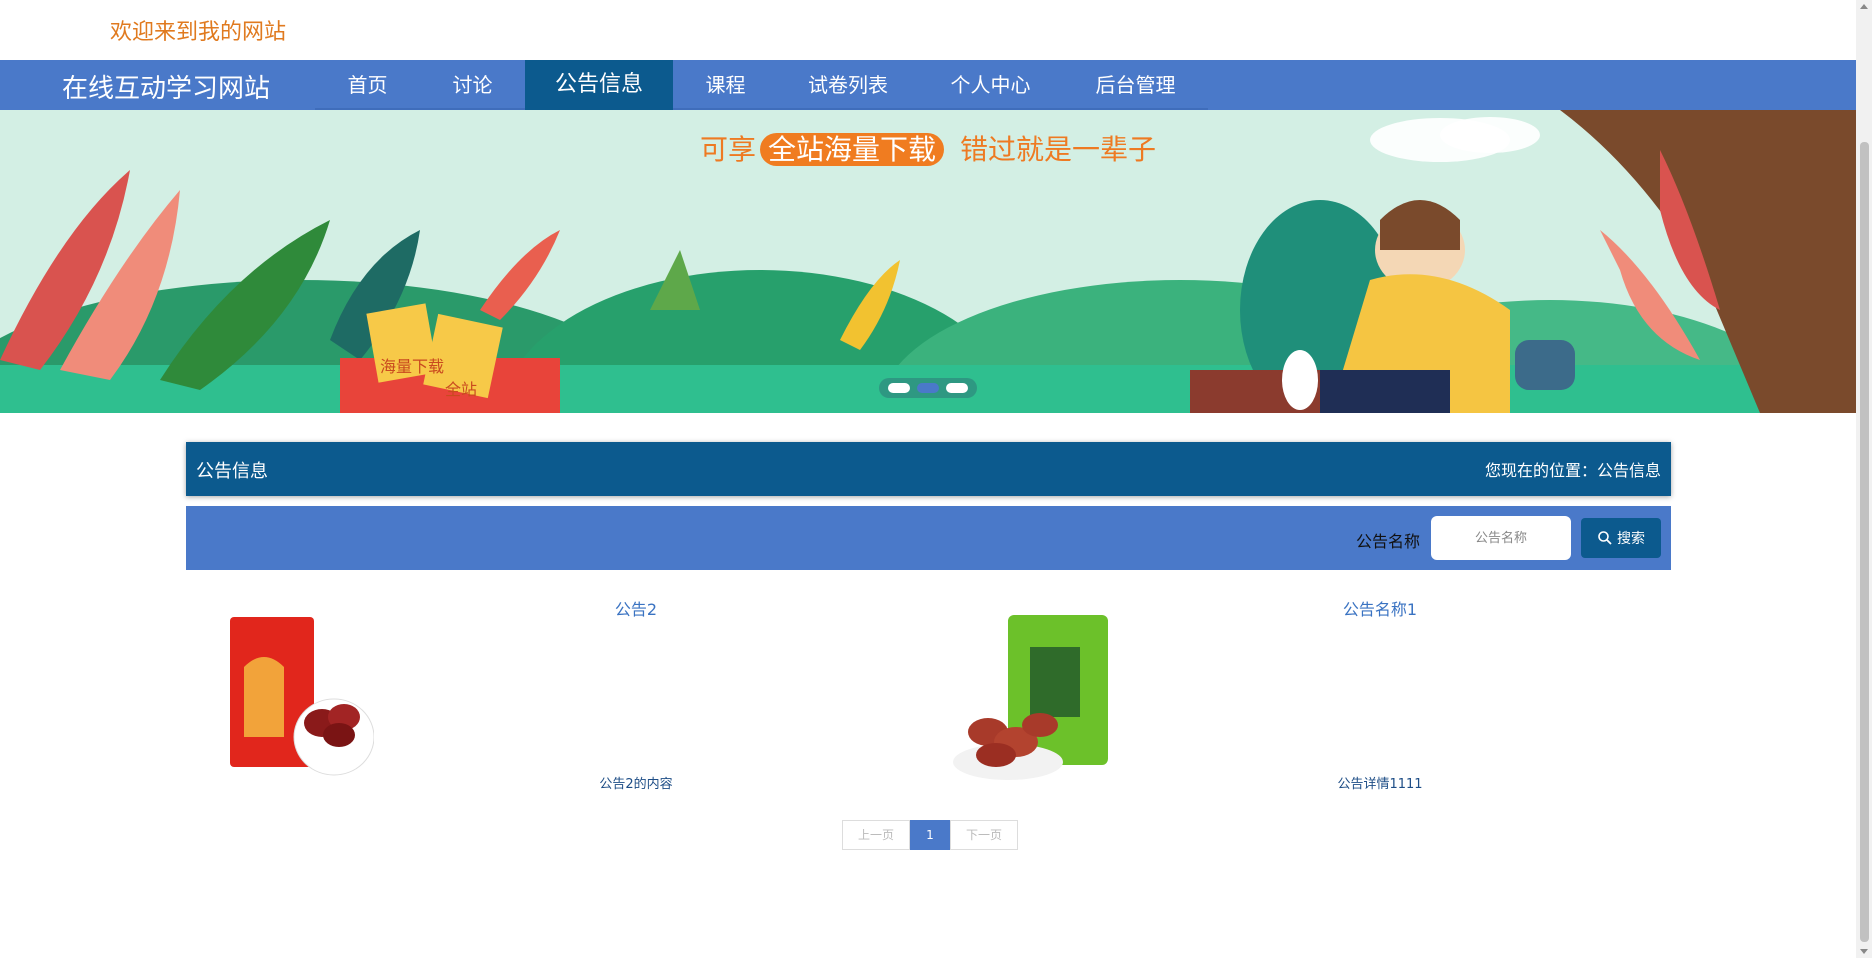 The width and height of the screenshot is (1872, 958). I want to click on breadcrumb: 您现在的位置：公告信息, so click(1572, 470).